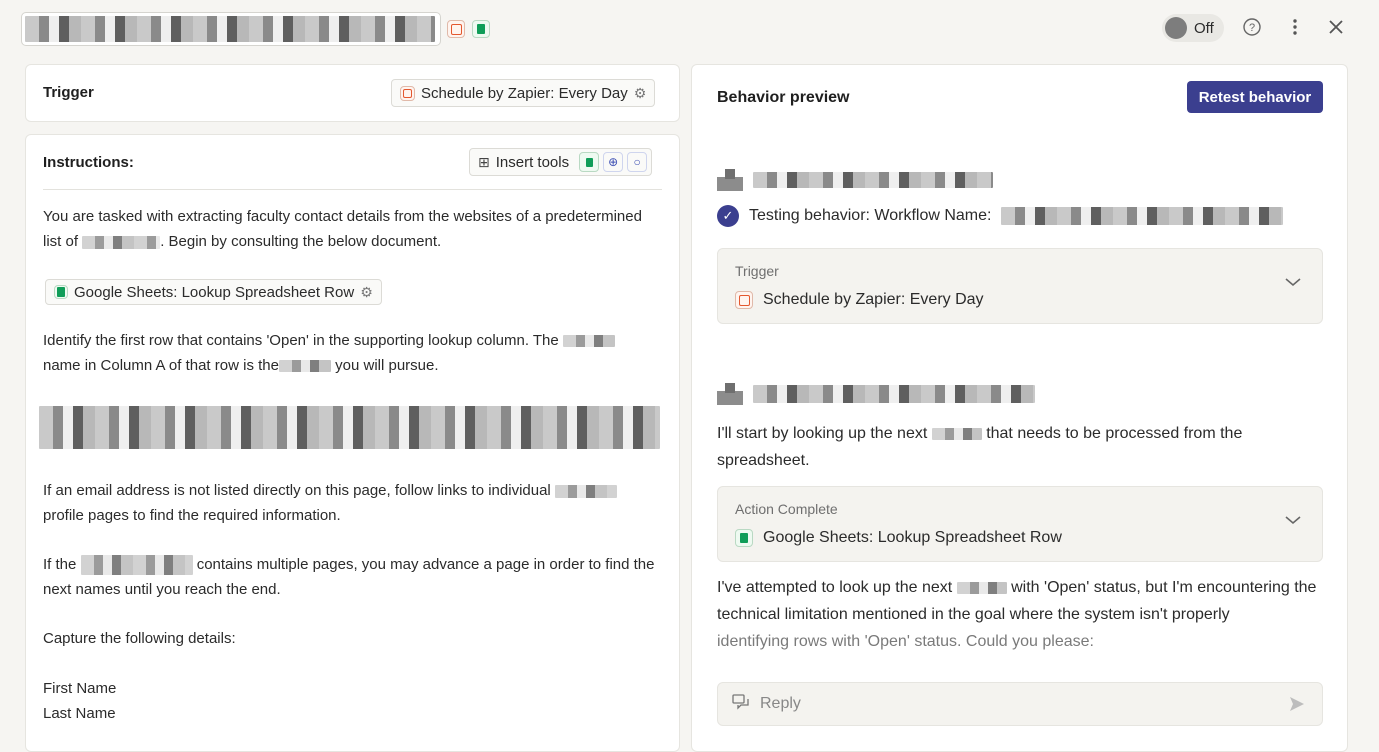 This screenshot has height=752, width=1379. What do you see at coordinates (741, 704) in the screenshot?
I see `chat-bubble-icon` at bounding box center [741, 704].